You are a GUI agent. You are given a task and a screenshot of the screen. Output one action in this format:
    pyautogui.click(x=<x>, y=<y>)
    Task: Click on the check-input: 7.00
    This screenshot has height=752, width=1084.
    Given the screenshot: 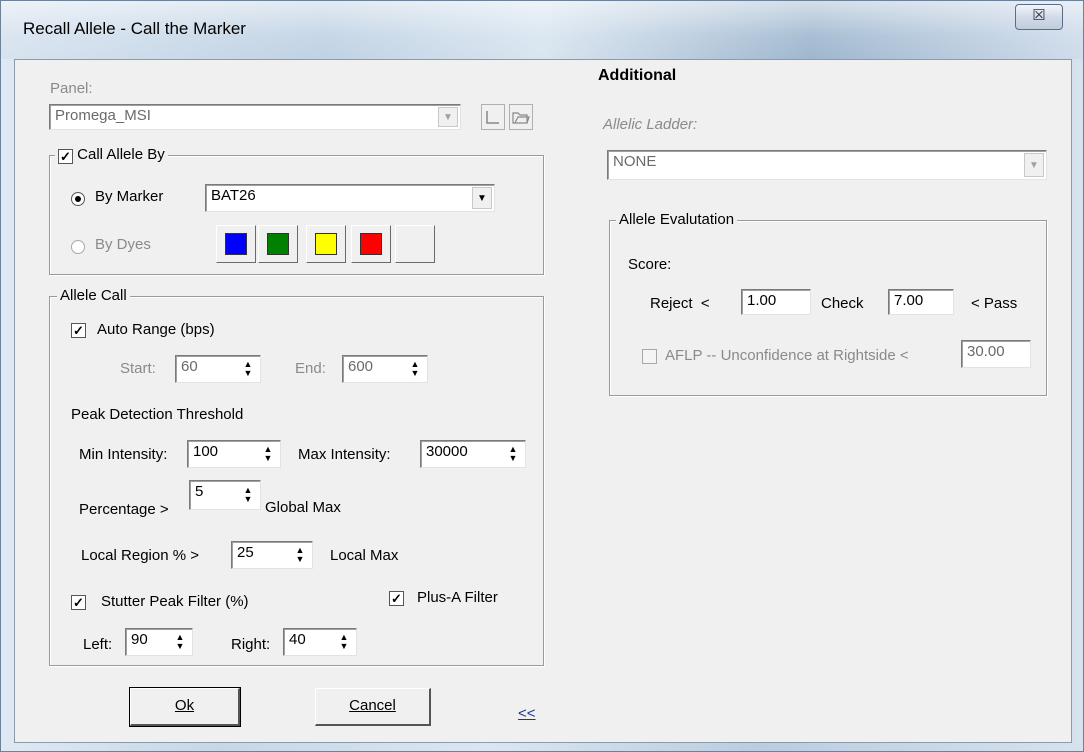 What is the action you would take?
    pyautogui.click(x=921, y=302)
    